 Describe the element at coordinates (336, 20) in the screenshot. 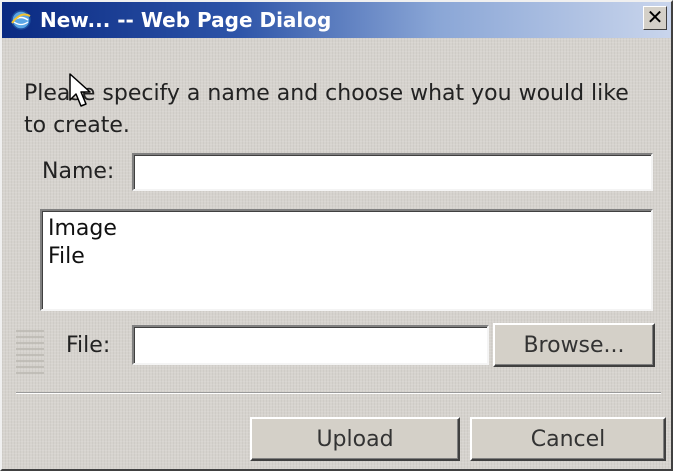

I see `title-bar: New... -- Web Page Dialog ✕` at that location.